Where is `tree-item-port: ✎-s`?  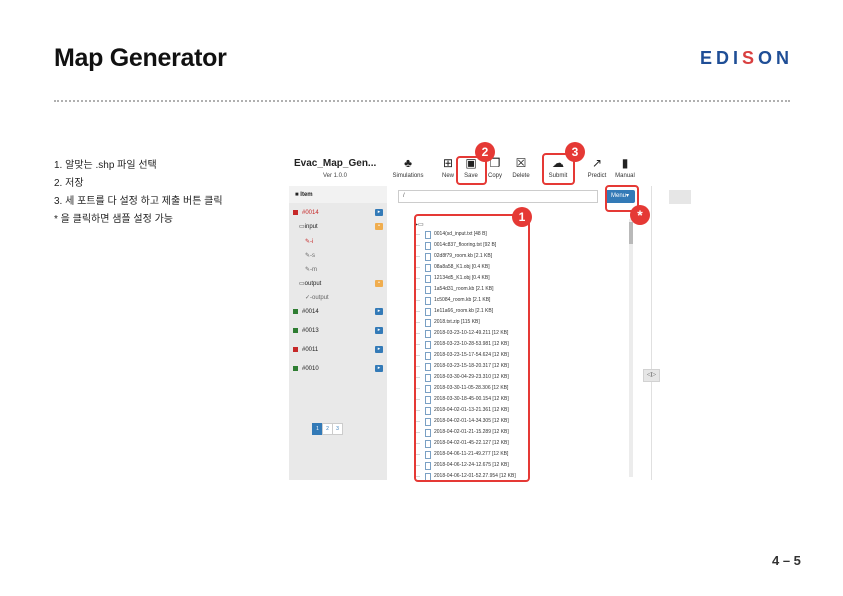
tree-item-port: ✎-s is located at coordinates (338, 256).